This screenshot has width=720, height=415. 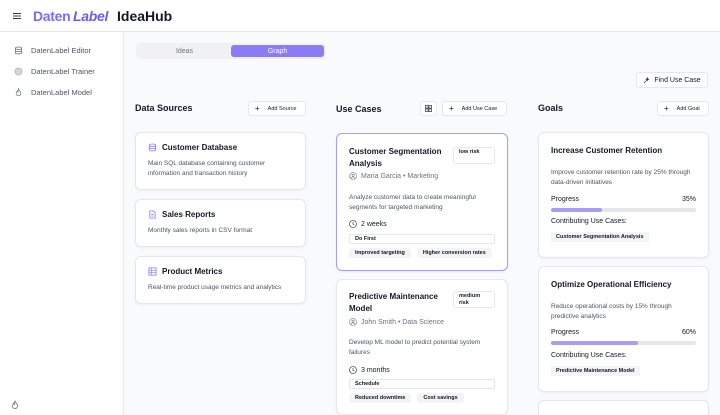 What do you see at coordinates (145, 15) in the screenshot?
I see `app-title: IdeaHub` at bounding box center [145, 15].